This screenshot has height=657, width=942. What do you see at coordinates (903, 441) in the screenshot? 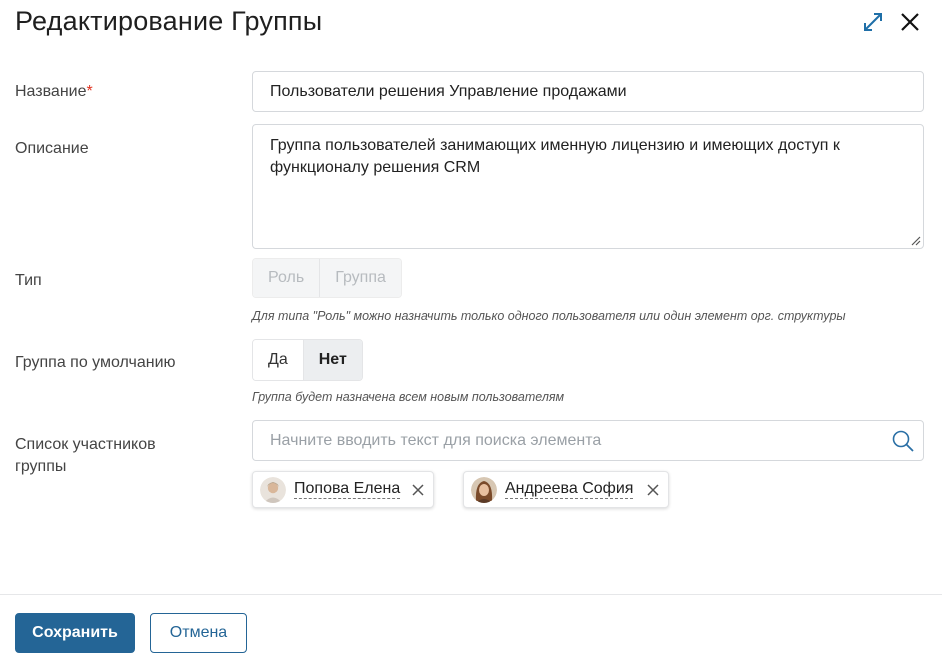
I see `search-icon` at bounding box center [903, 441].